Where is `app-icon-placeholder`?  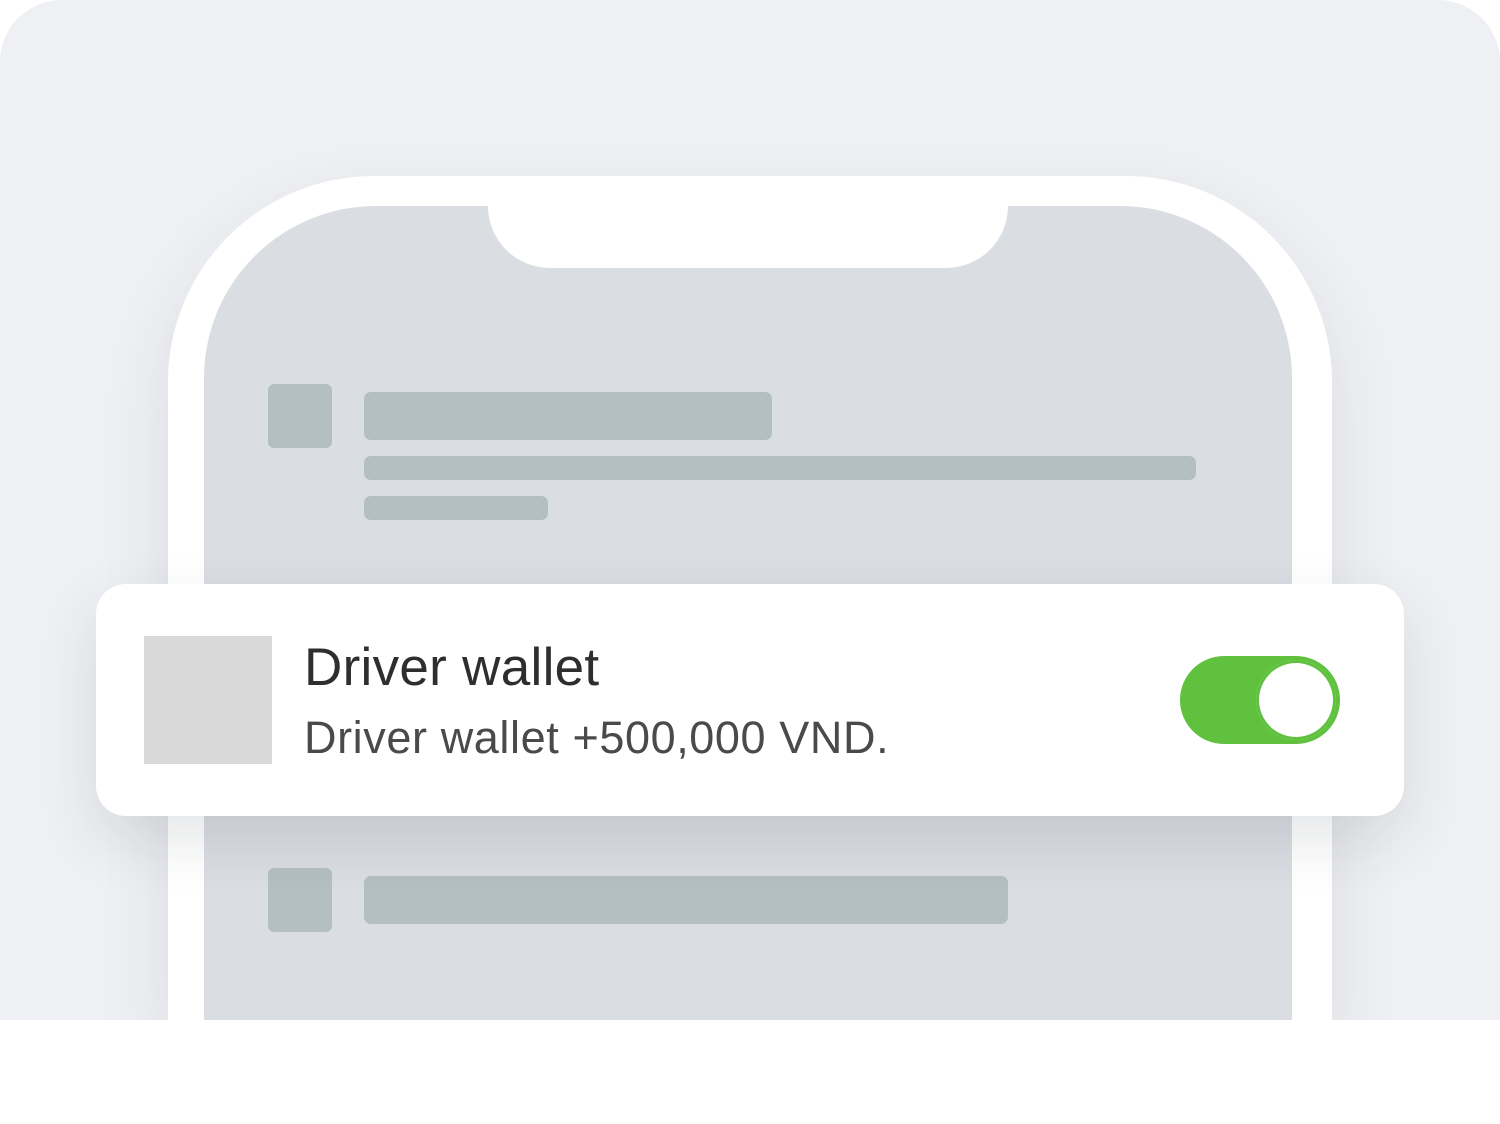
app-icon-placeholder is located at coordinates (208, 700).